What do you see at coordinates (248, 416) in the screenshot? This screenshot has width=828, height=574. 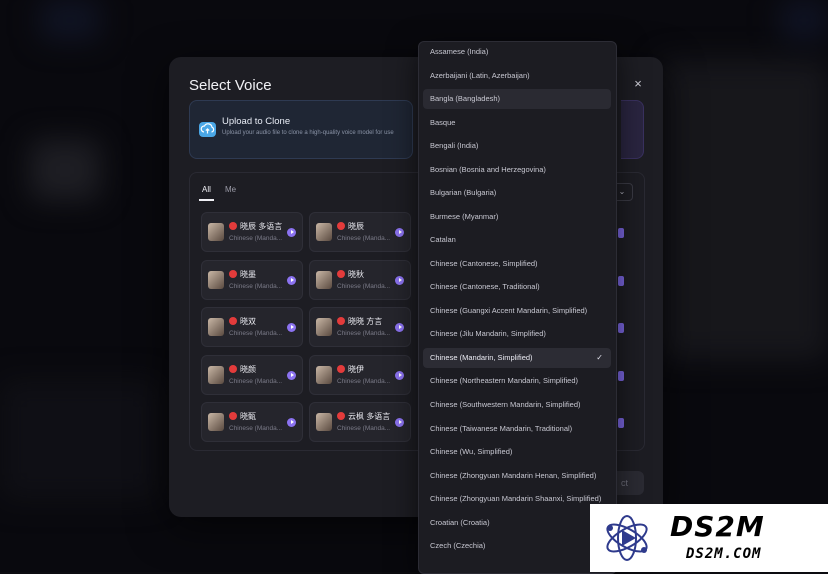 I see `voice-name: 晓甄` at bounding box center [248, 416].